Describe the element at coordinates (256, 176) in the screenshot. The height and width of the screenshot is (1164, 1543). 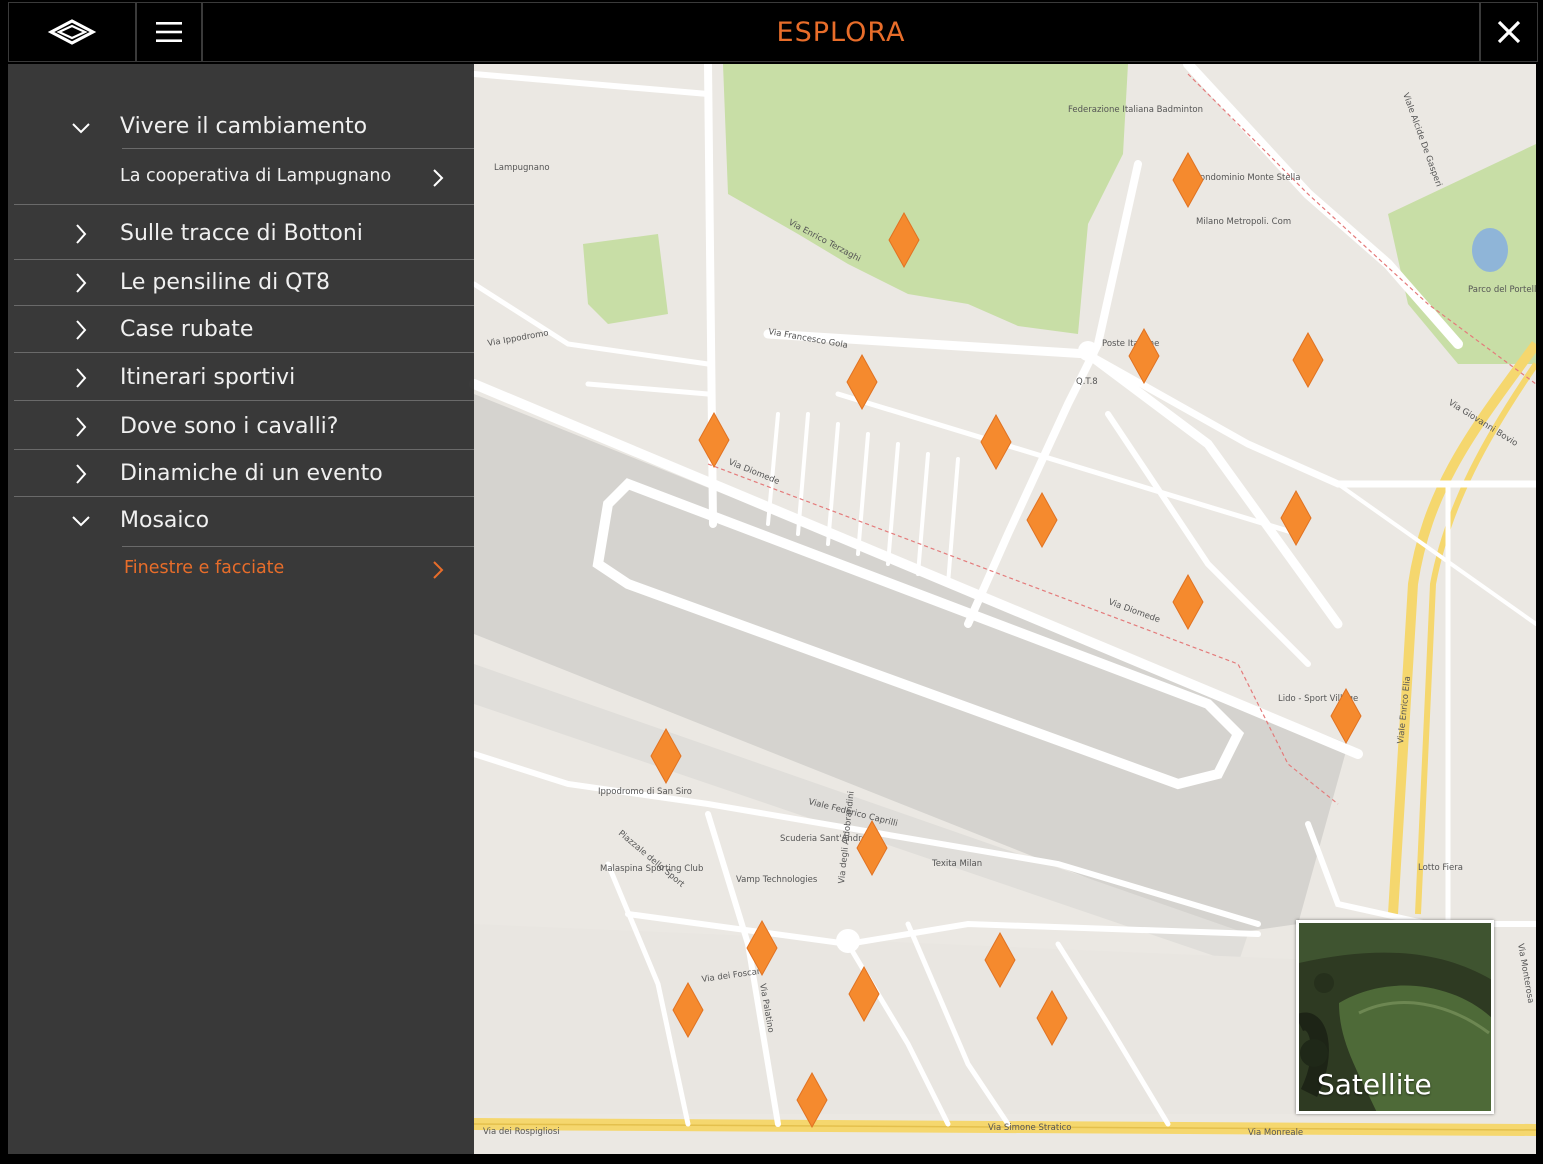
I see `sidebar-subitem-label: La cooperativa di Lampugnano` at that location.